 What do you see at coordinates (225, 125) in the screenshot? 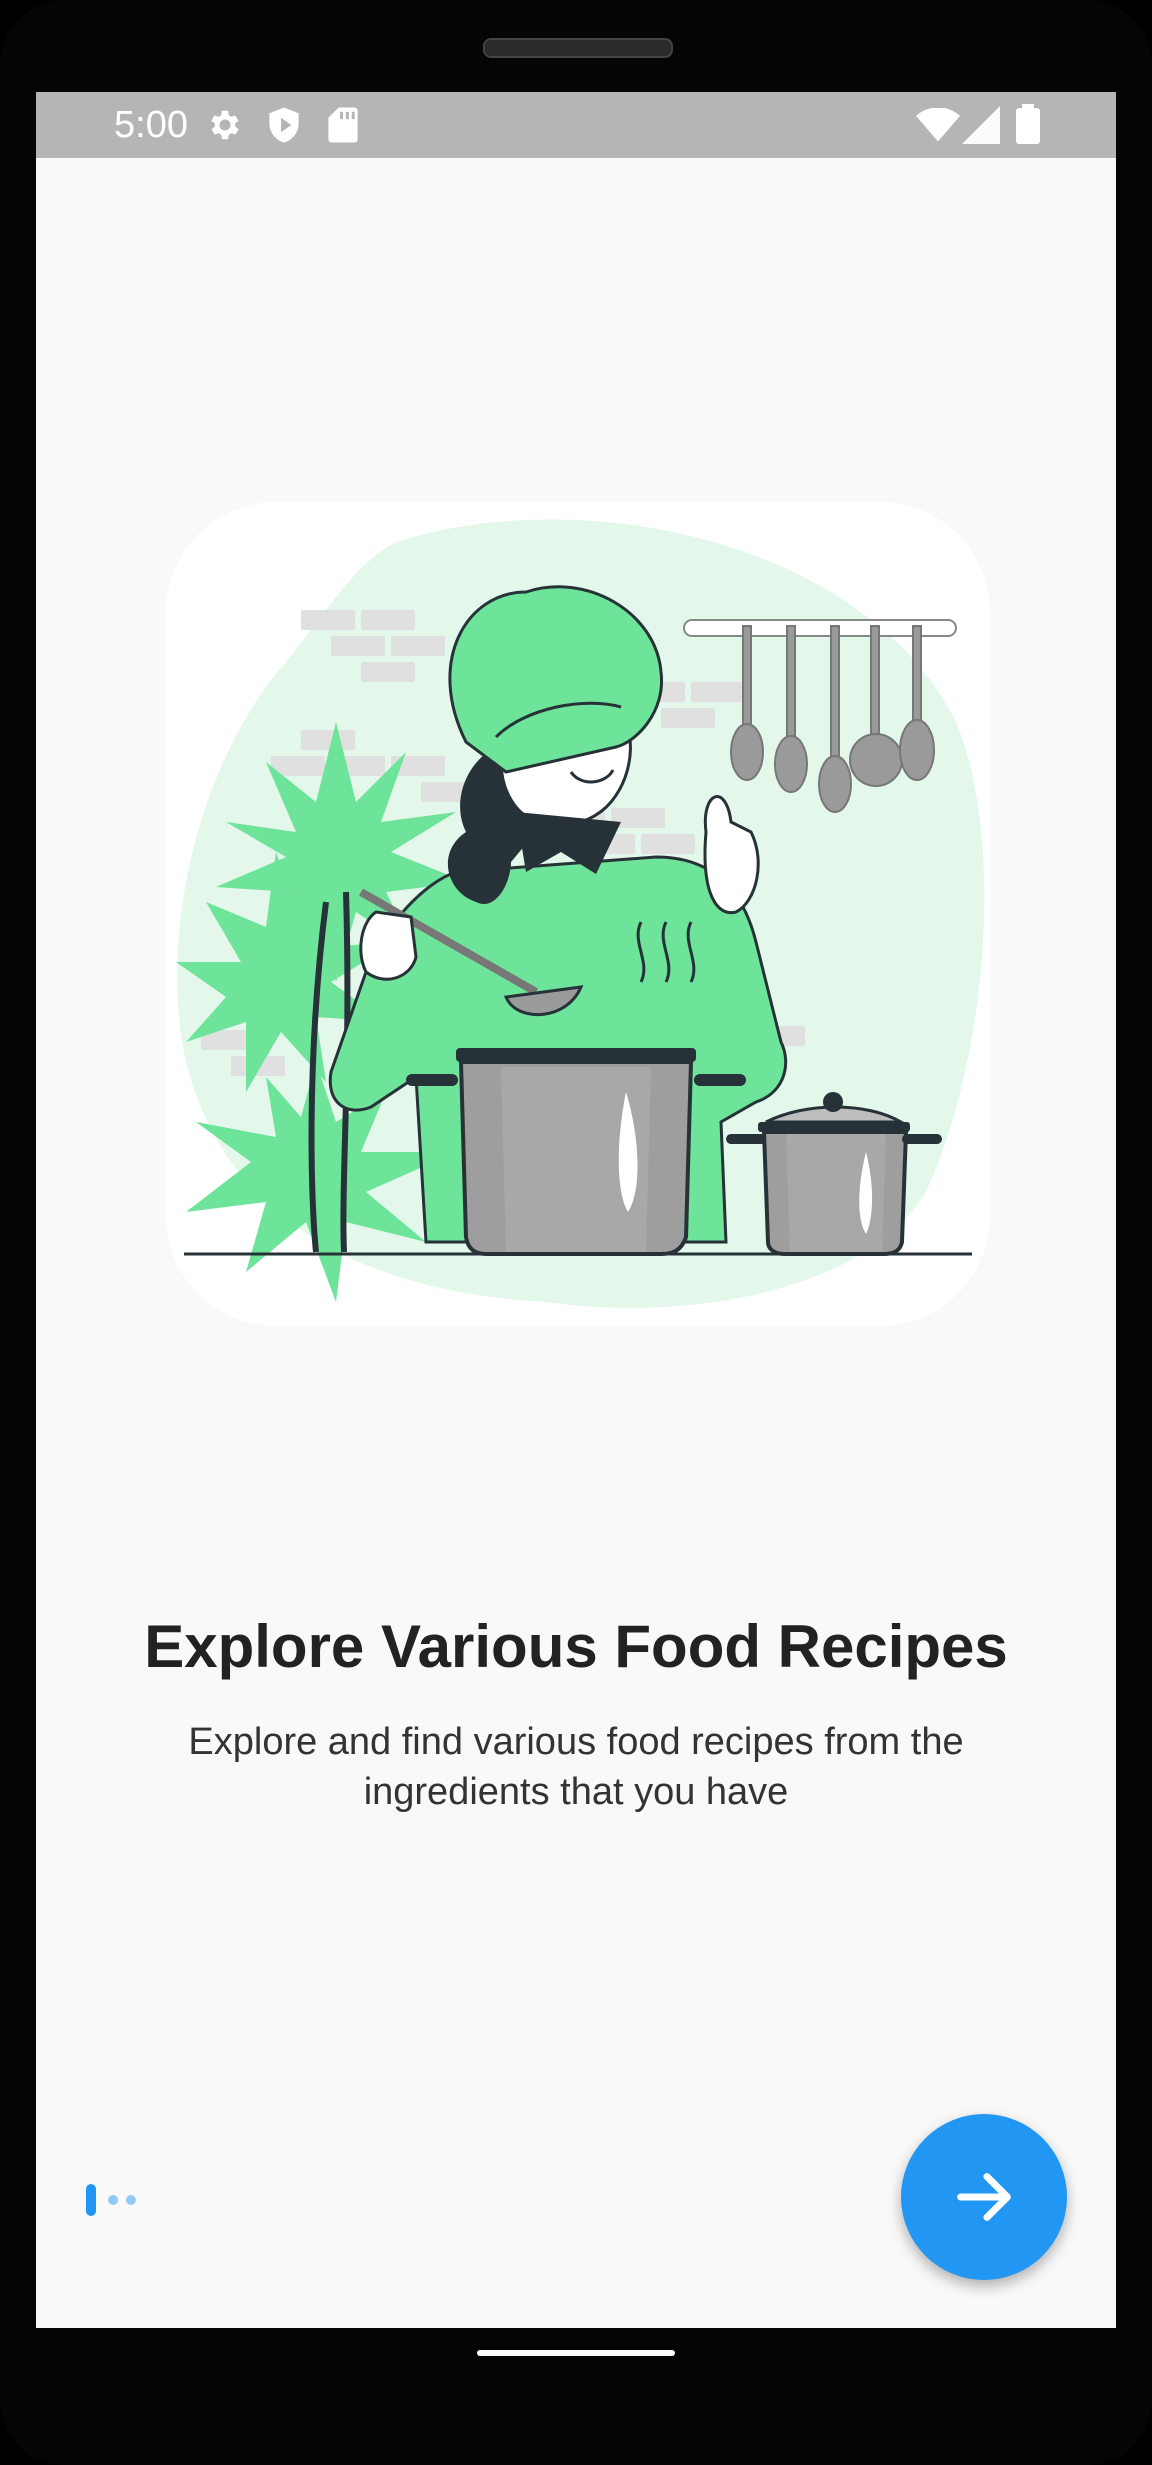
I see `gear-icon` at bounding box center [225, 125].